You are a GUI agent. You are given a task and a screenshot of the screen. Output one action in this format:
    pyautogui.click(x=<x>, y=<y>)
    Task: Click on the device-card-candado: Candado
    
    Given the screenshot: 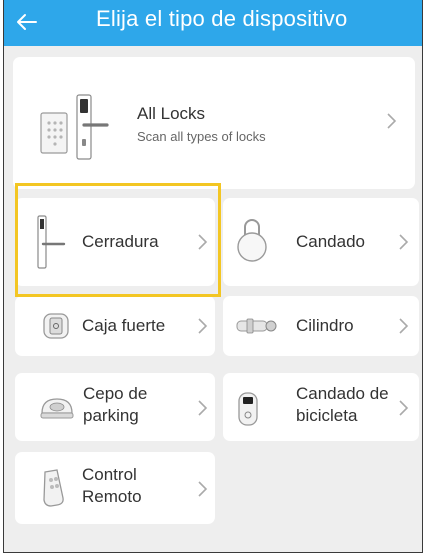 What is the action you would take?
    pyautogui.click(x=321, y=242)
    